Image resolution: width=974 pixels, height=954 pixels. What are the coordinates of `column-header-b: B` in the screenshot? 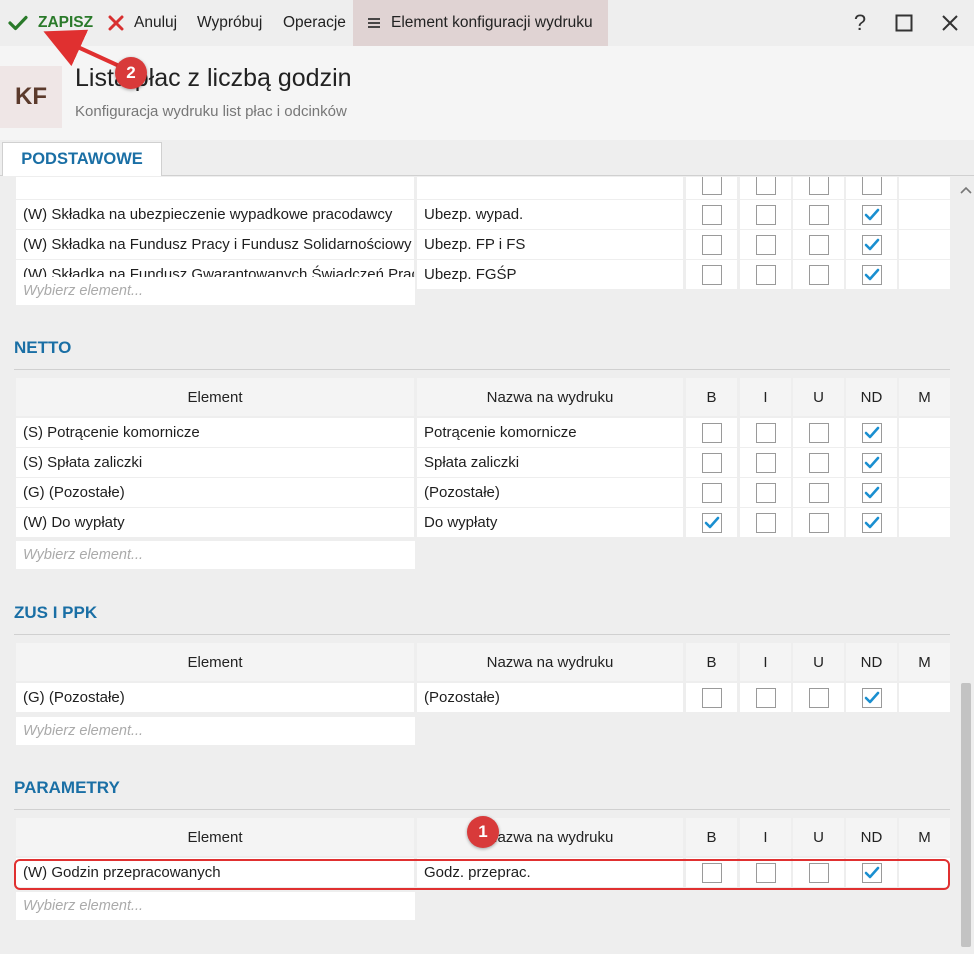 It's located at (711, 837).